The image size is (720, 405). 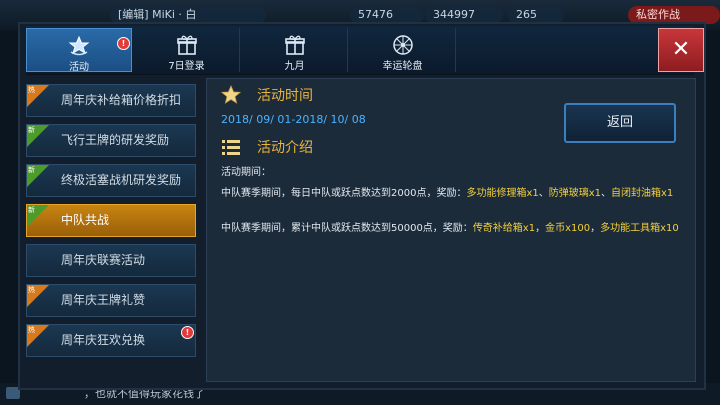 I want to click on sidebar-item-piston-research: 新 终极活塞战机研发奖励, so click(x=111, y=180).